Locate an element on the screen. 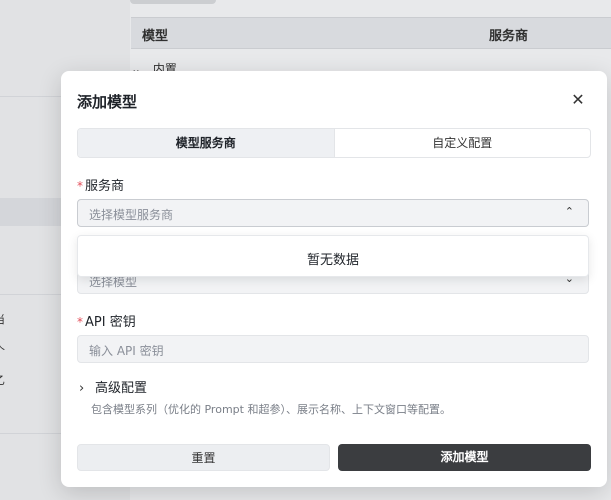 This screenshot has height=500, width=611. provider-label-text: 服务商 is located at coordinates (105, 186).